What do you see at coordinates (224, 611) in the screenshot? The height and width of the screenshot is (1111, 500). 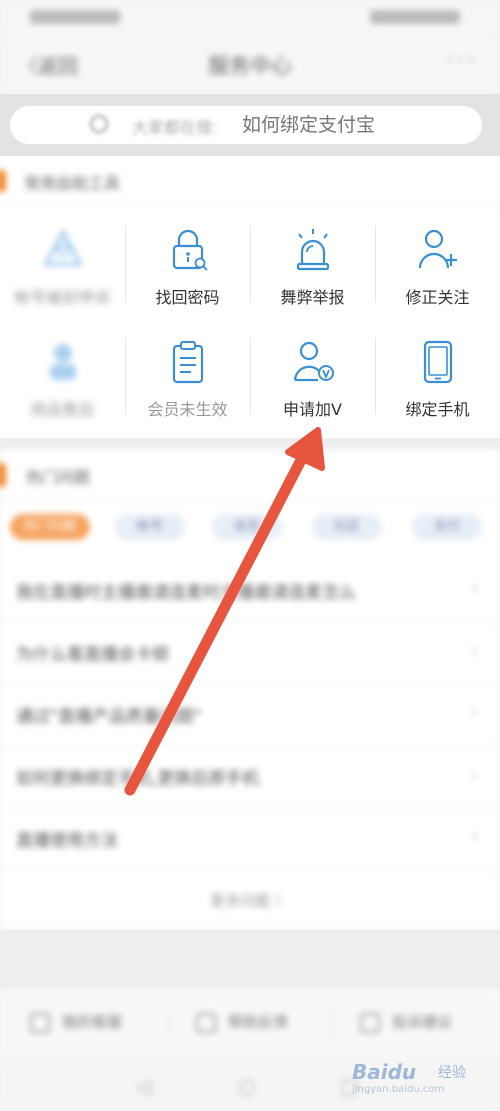 I see `annotation-arrow` at bounding box center [224, 611].